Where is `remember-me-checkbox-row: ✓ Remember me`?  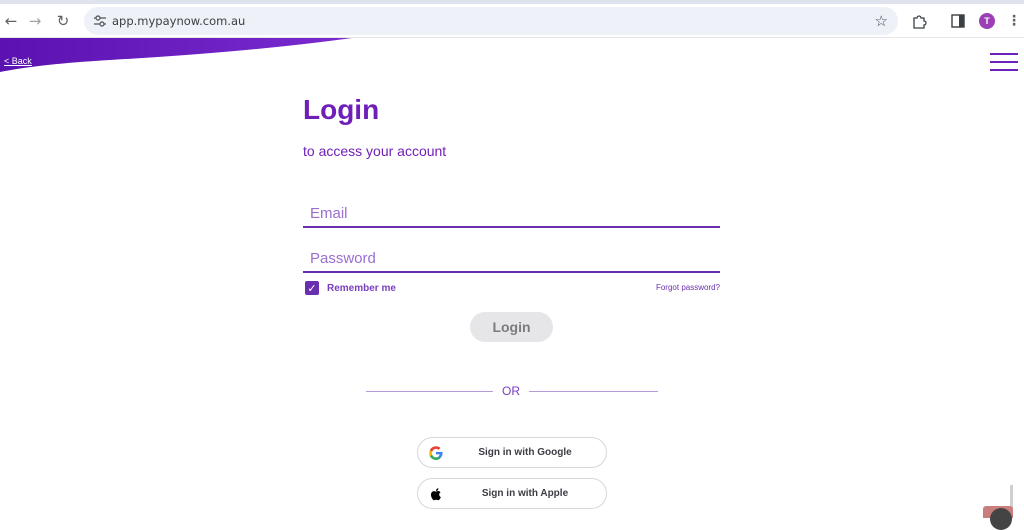
remember-me-checkbox-row: ✓ Remember me is located at coordinates (350, 288).